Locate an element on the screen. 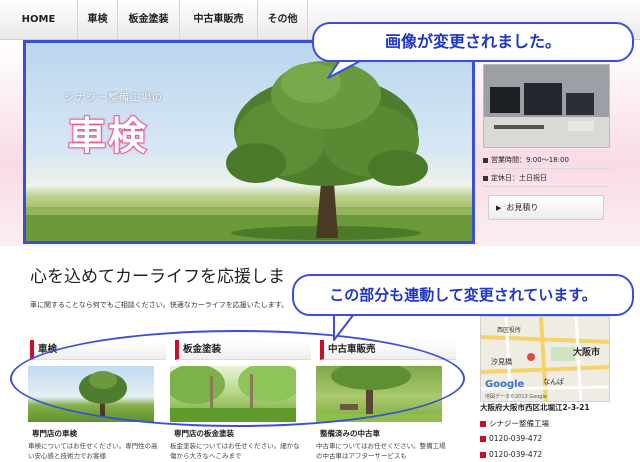 Image resolution: width=640 pixels, height=462 pixels. callout-tails is located at coordinates (345, 200).